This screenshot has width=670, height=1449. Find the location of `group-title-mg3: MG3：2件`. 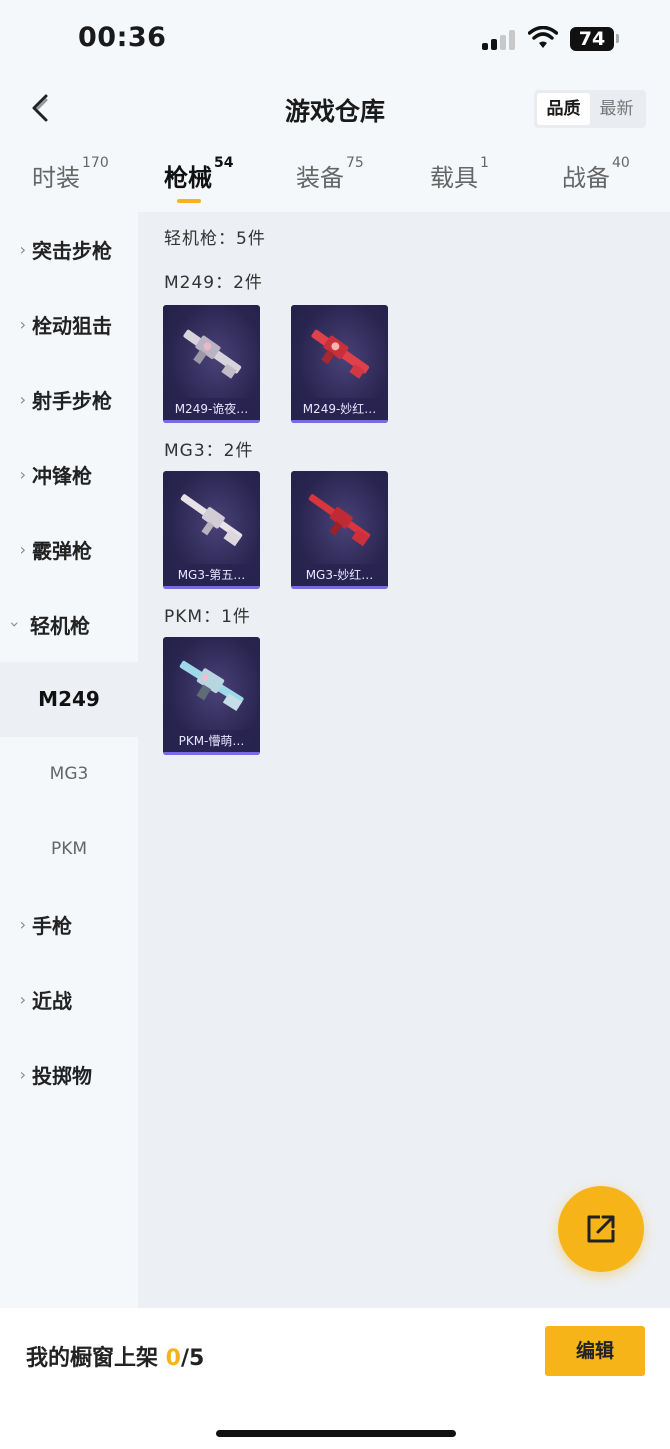

group-title-mg3: MG3：2件 is located at coordinates (209, 451).